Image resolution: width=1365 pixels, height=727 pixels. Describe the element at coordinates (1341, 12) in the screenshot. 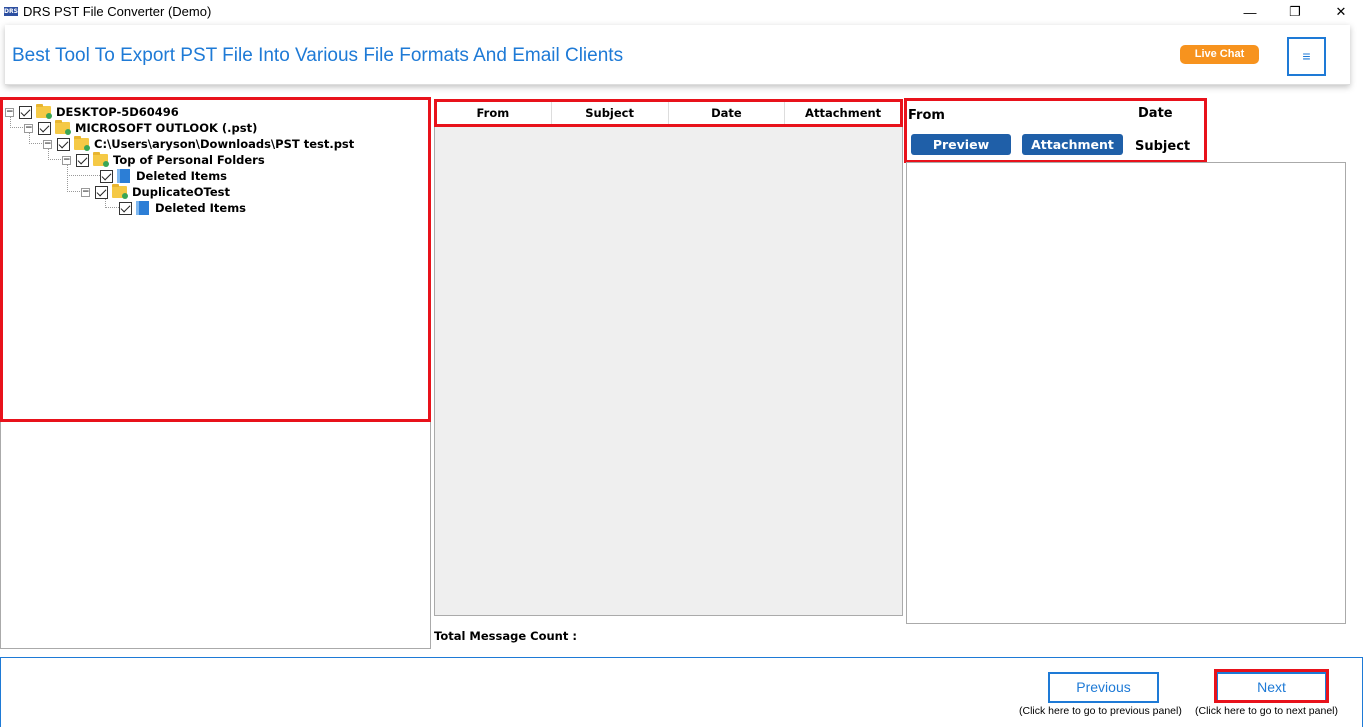

I see `close-button: ✕` at that location.